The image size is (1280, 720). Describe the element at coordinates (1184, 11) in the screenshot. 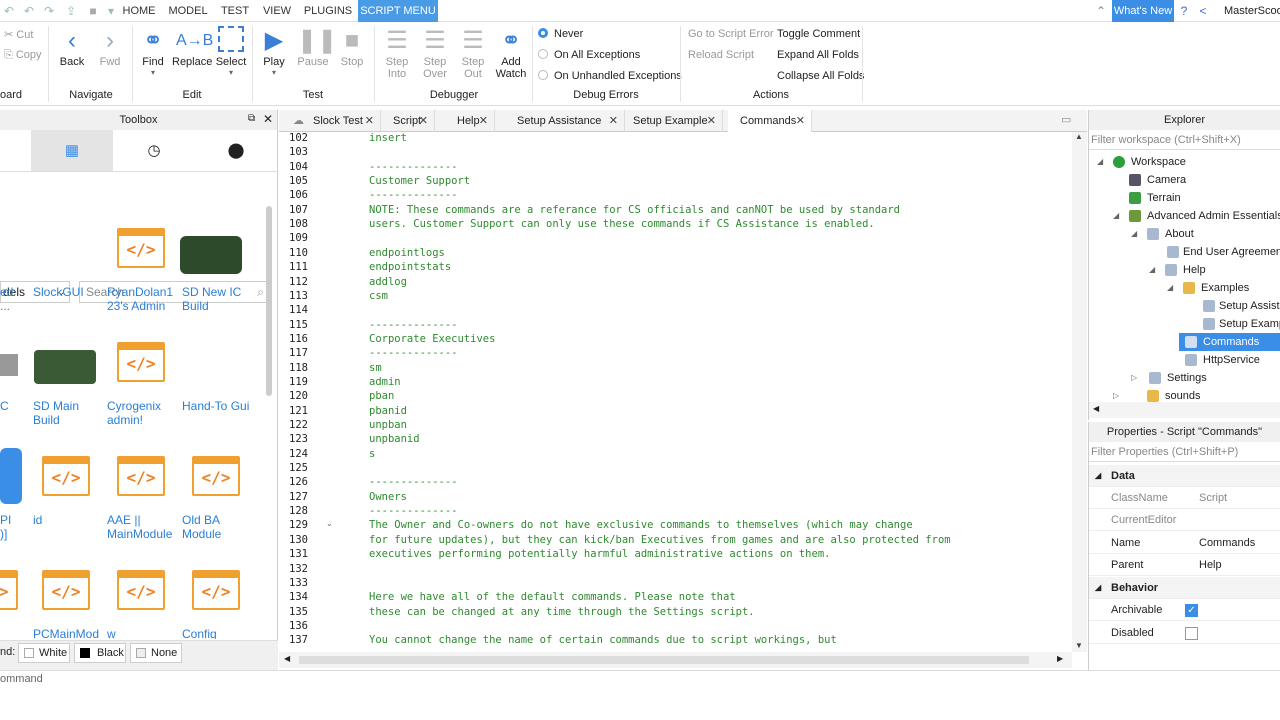

I see `help-icon: ?` at that location.